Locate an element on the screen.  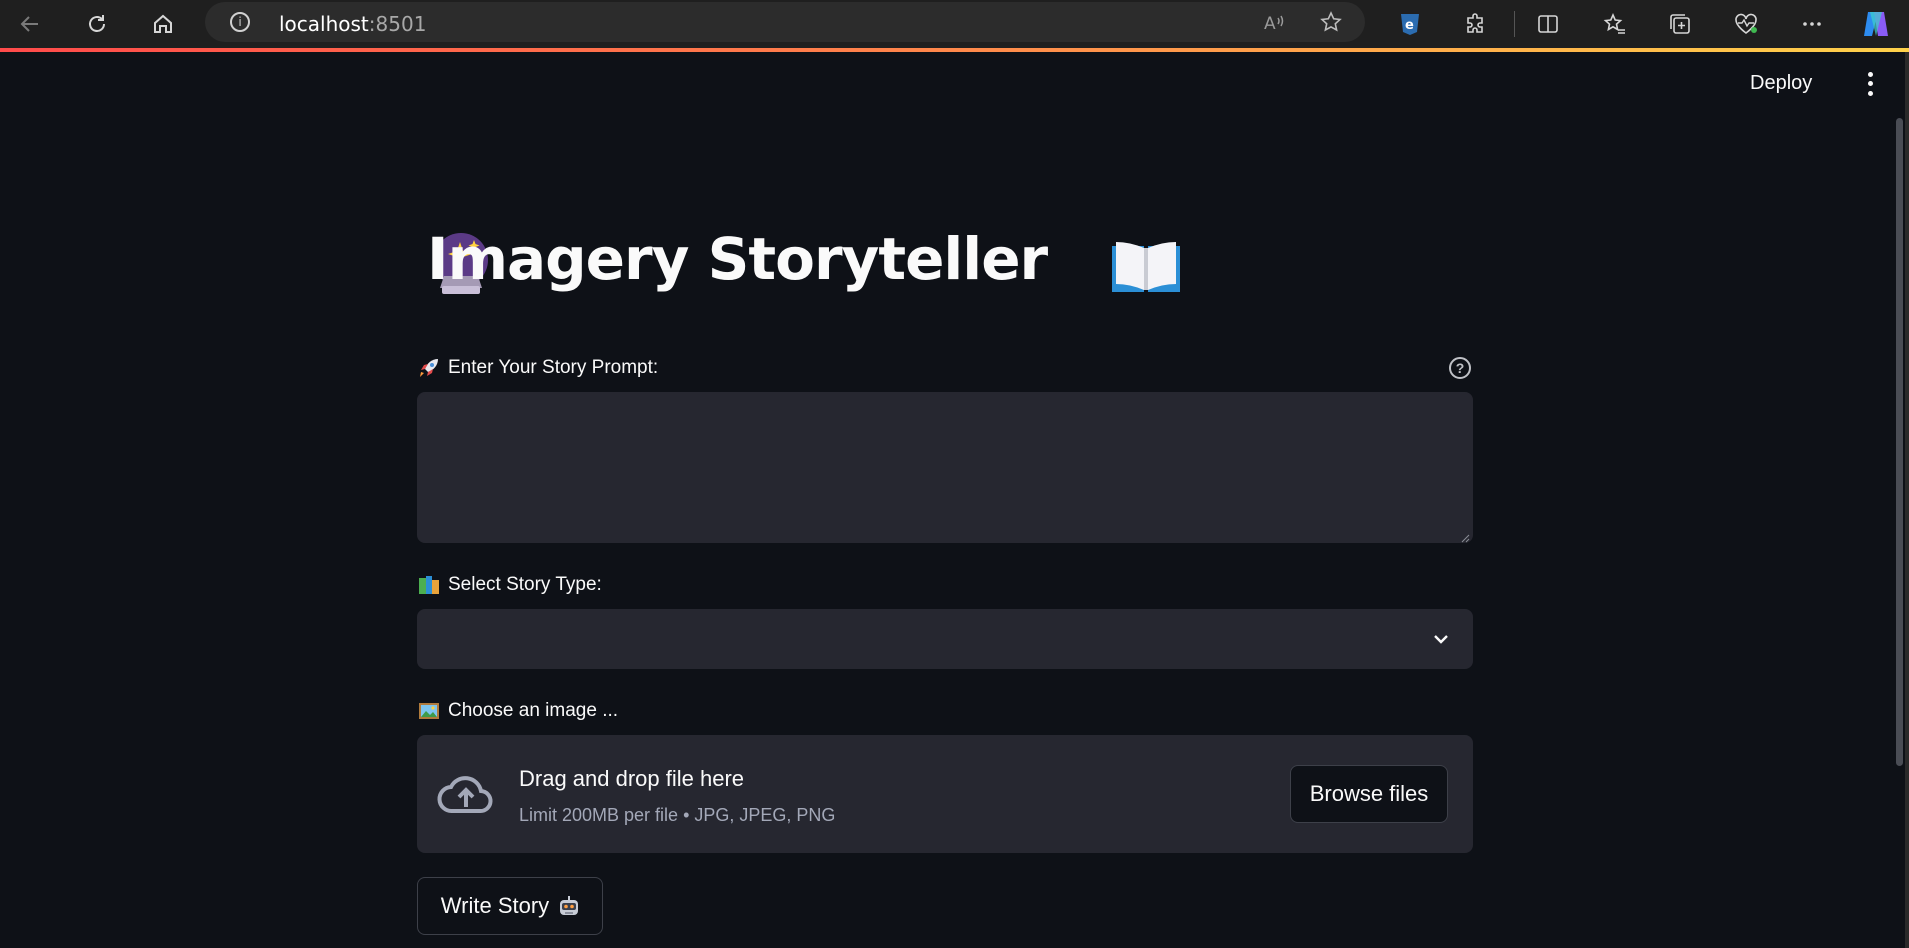
svg-text: e is located at coordinates (1409, 25).